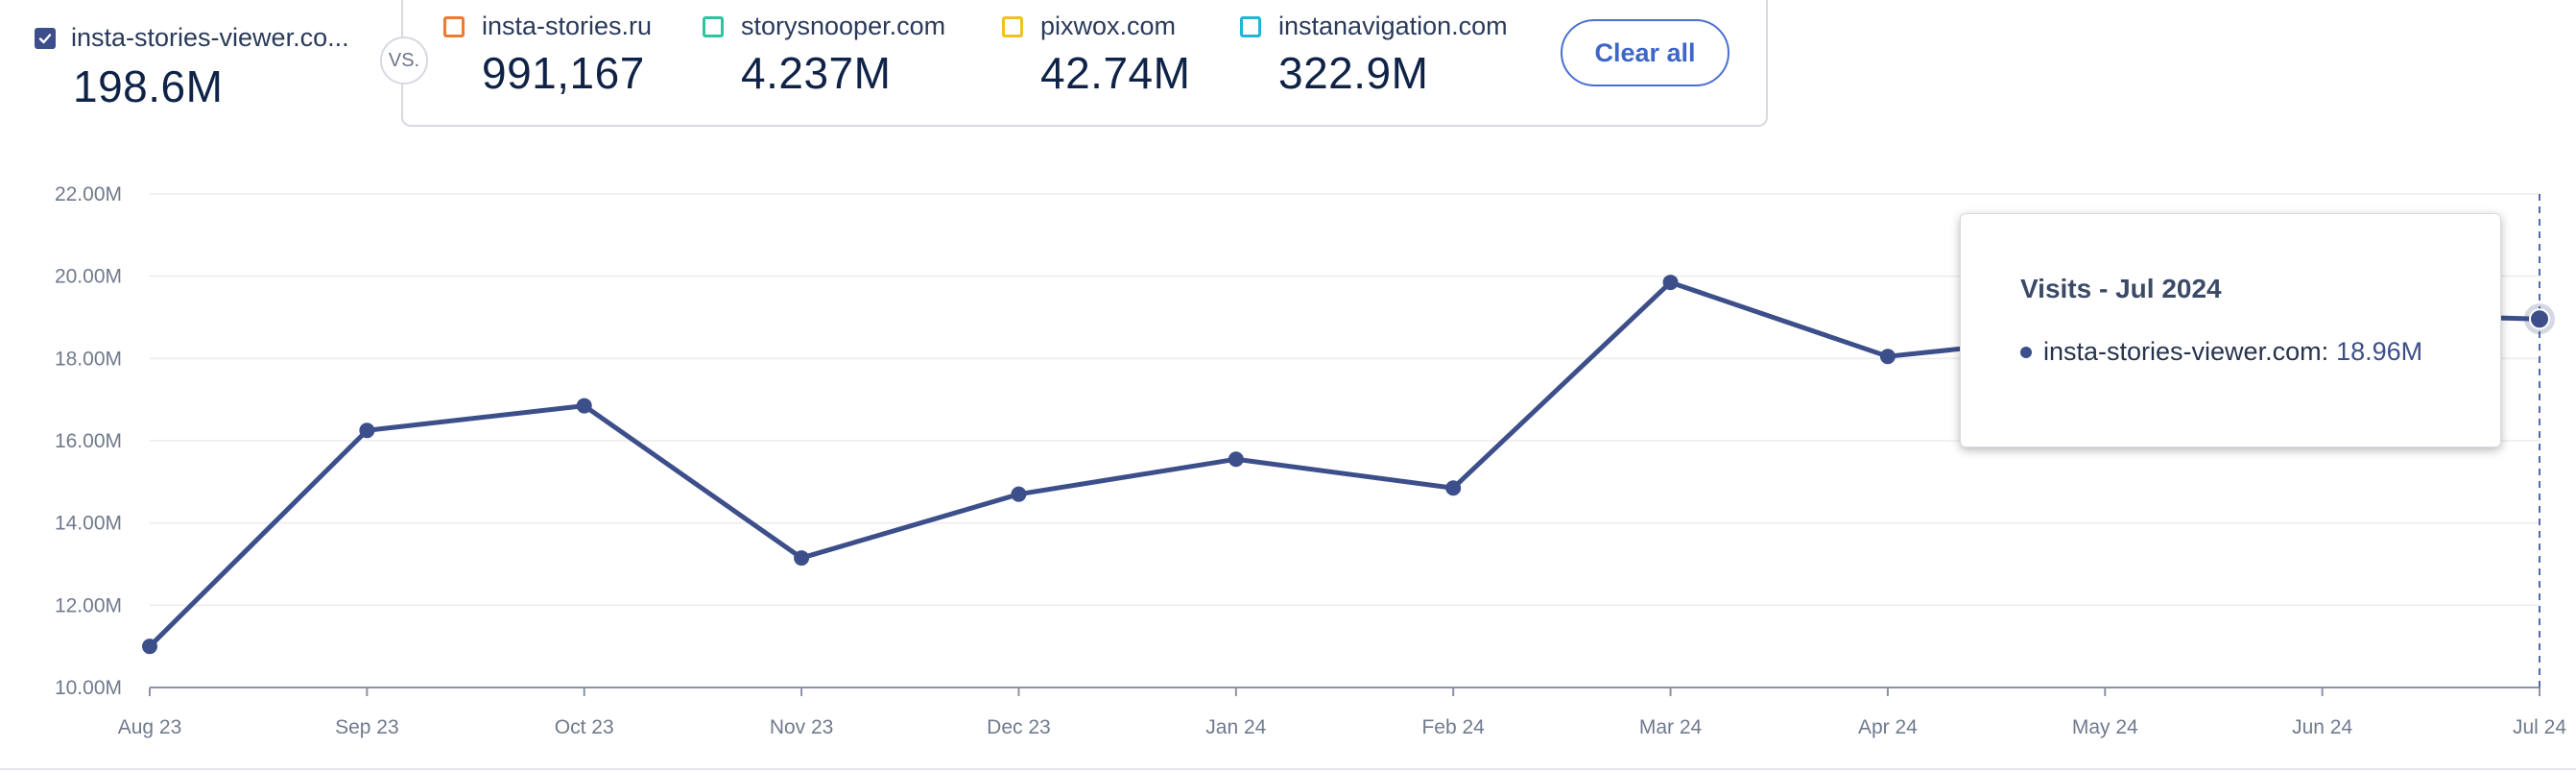 The width and height of the screenshot is (2576, 772). What do you see at coordinates (567, 26) in the screenshot?
I see `competitor-name: insta-stories.ru` at bounding box center [567, 26].